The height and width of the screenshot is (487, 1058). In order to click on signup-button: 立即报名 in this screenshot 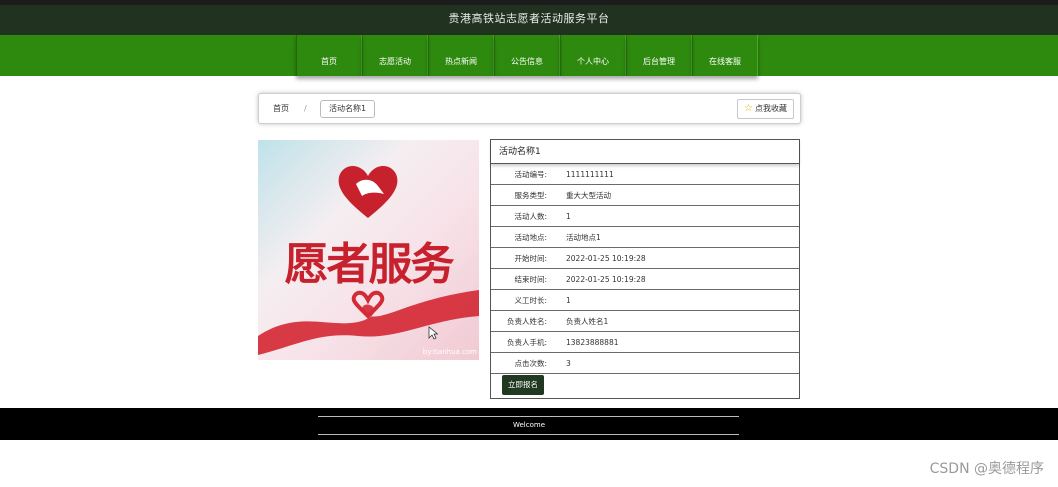, I will do `click(523, 385)`.